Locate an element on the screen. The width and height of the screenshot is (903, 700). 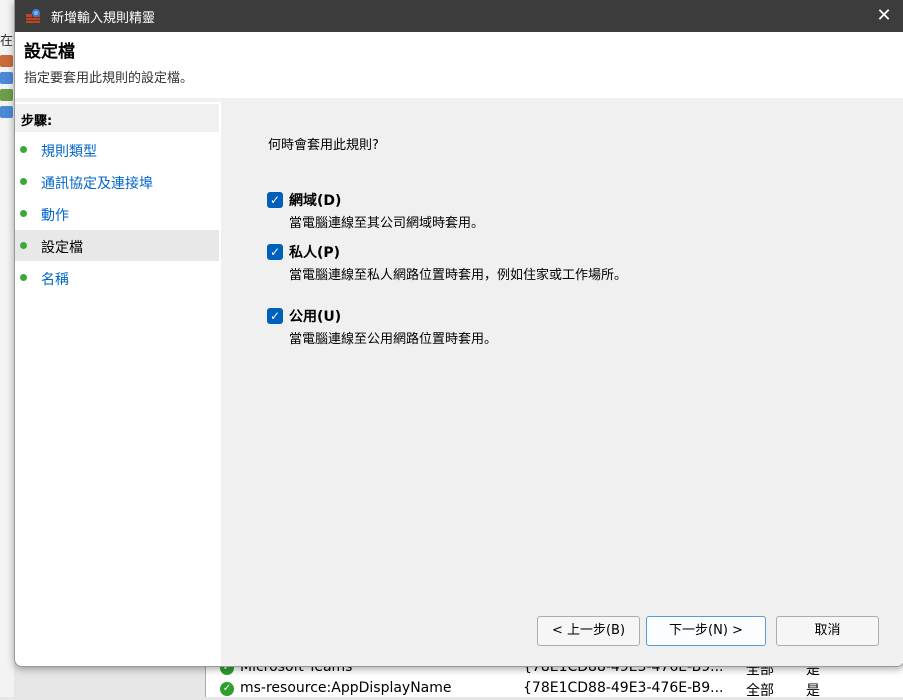
step-rule-type: 規則類型 is located at coordinates (117, 149).